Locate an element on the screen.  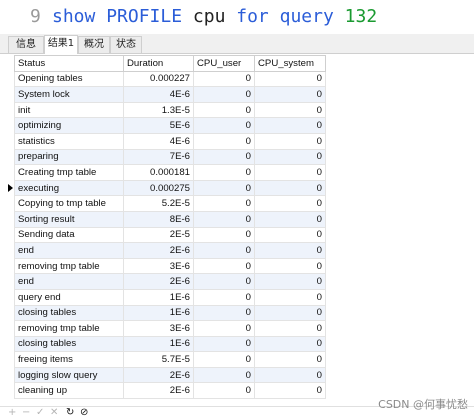
status-cell: preparing is located at coordinates (69, 157).